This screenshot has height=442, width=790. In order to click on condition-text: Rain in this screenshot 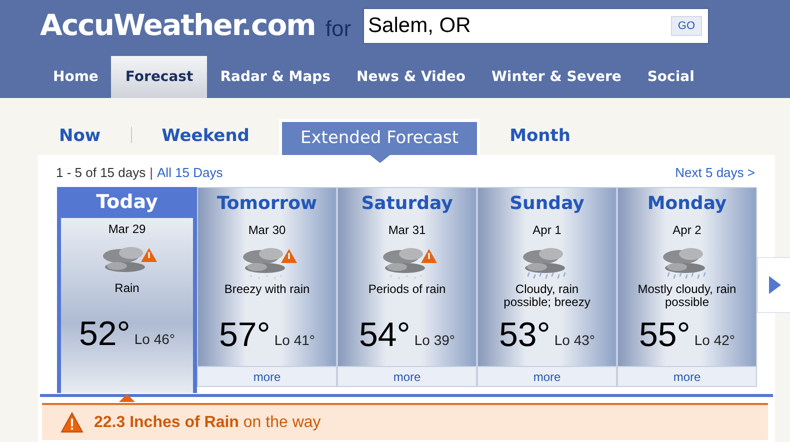, I will do `click(127, 289)`.